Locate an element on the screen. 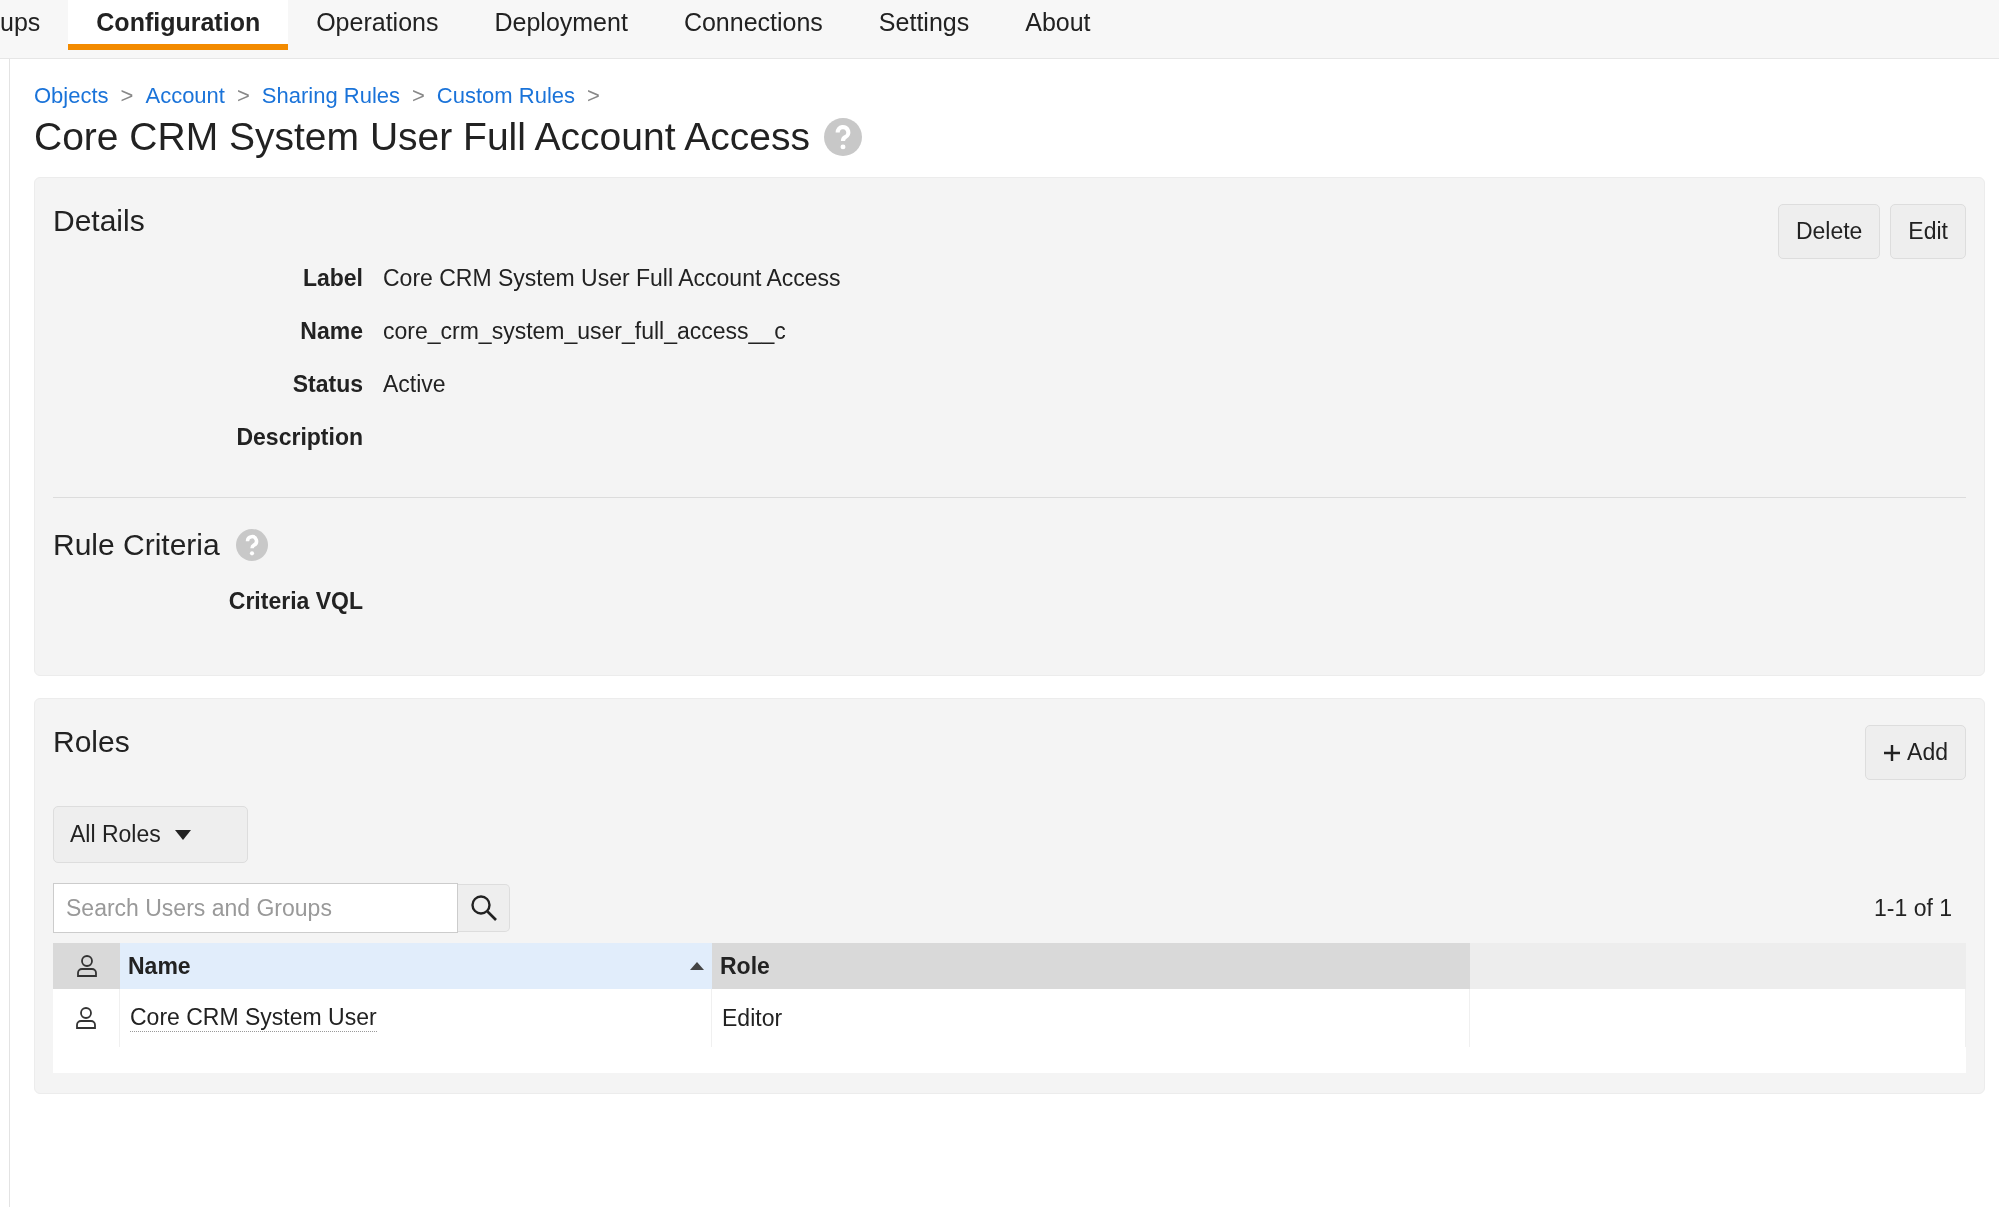 The image size is (1999, 1207). breadcrumb-link: Sharing Rules is located at coordinates (330, 96).